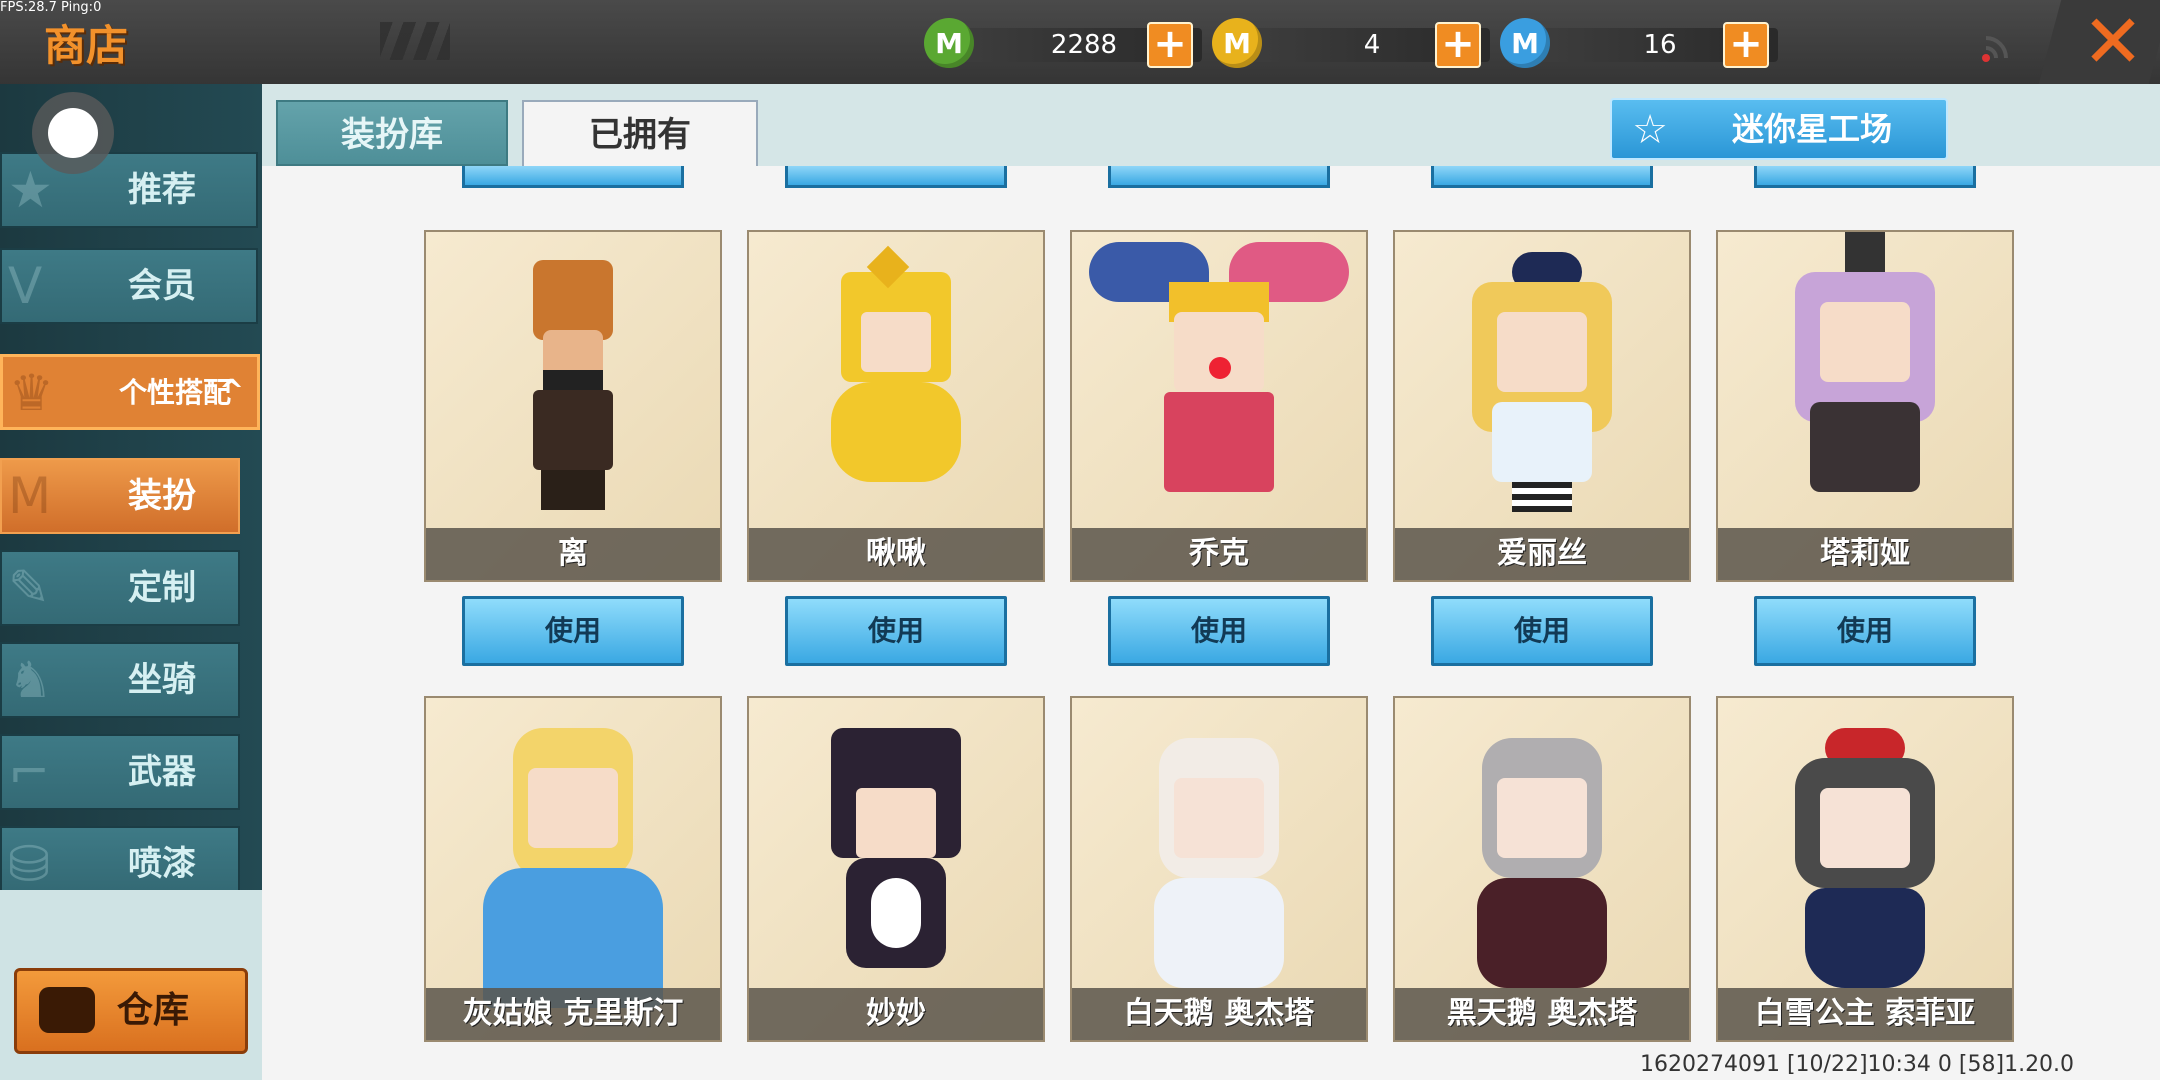 This screenshot has width=2160, height=1080. I want to click on spray-icon: ⛁, so click(29, 864).